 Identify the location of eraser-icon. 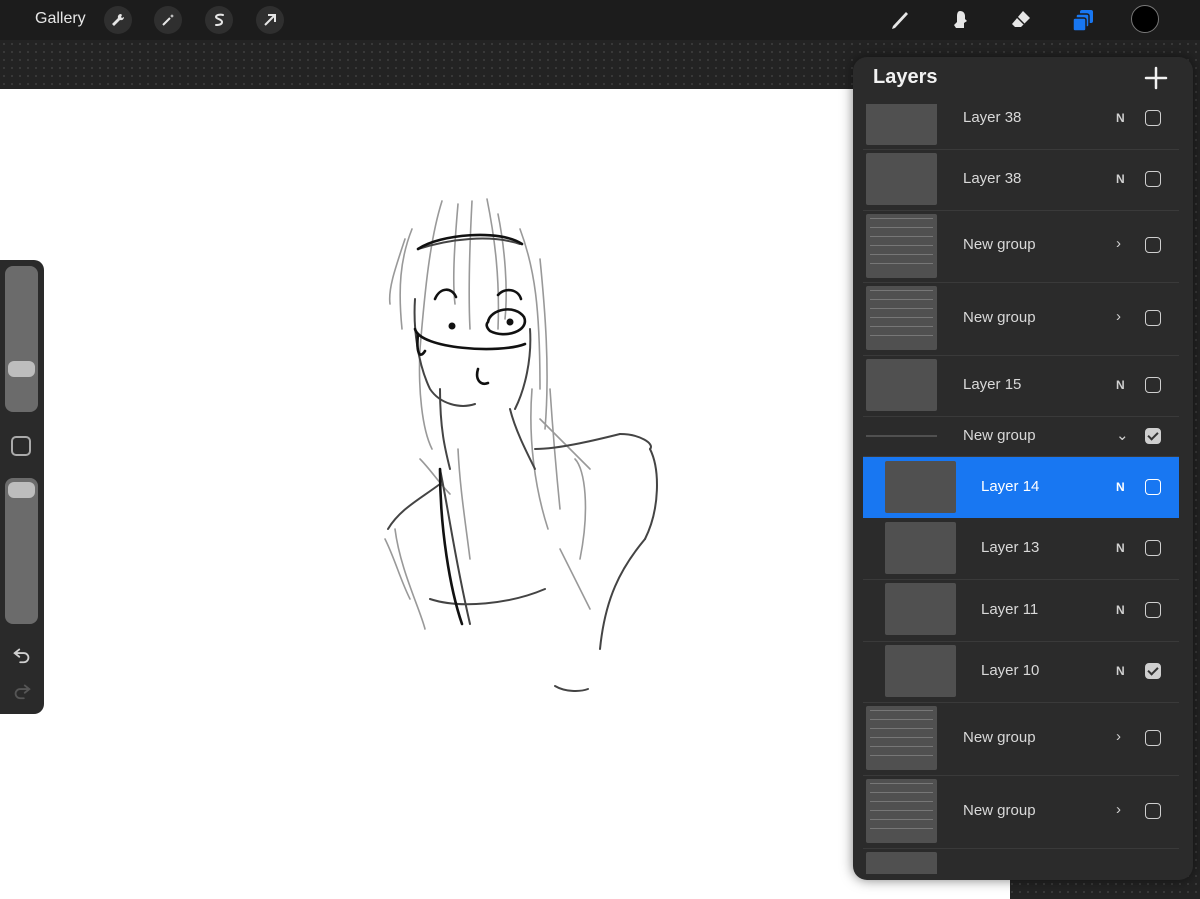
(1021, 20).